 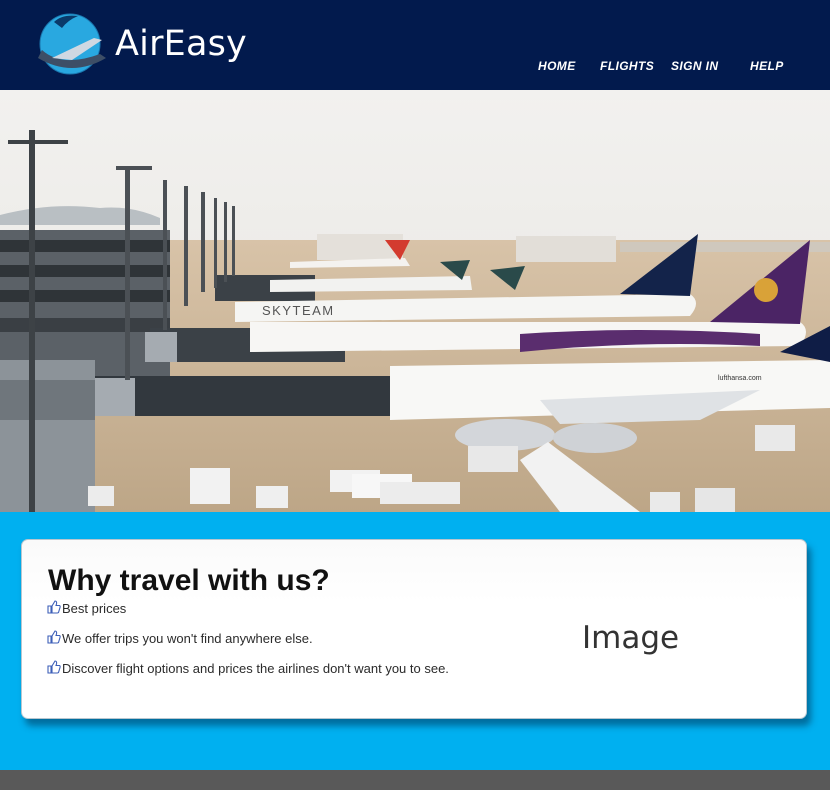 What do you see at coordinates (415, 45) in the screenshot?
I see `site-header: AirEasy HOME FLIGHTS SIGN IN HELP` at bounding box center [415, 45].